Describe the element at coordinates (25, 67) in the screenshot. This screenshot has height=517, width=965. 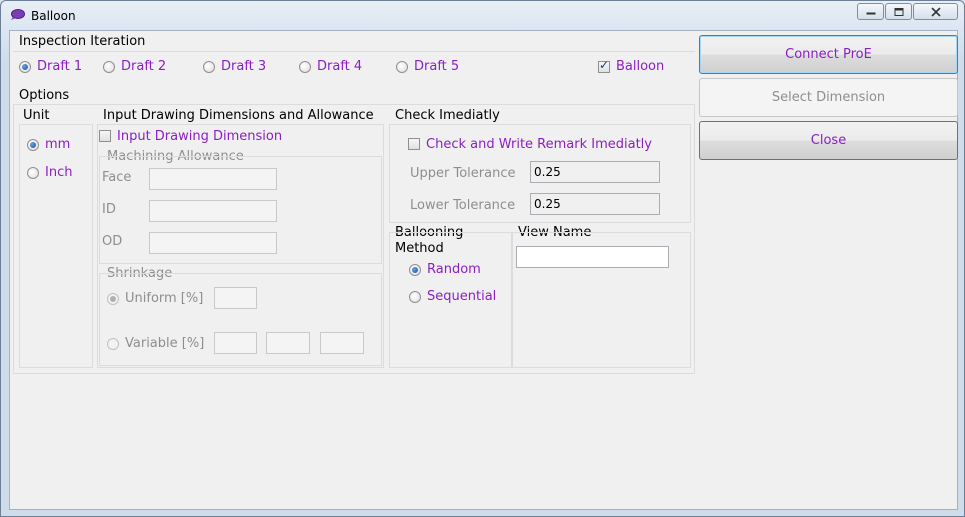
I see `draft-1-radio` at that location.